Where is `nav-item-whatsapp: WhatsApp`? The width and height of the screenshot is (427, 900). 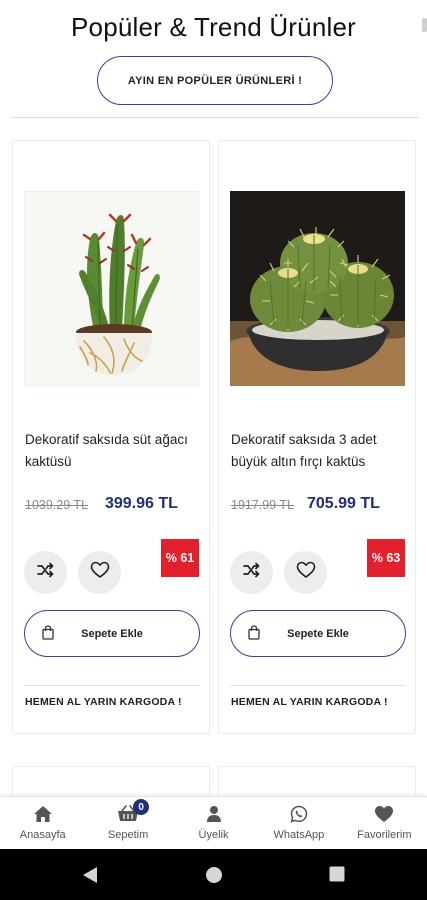 nav-item-whatsapp: WhatsApp is located at coordinates (298, 823).